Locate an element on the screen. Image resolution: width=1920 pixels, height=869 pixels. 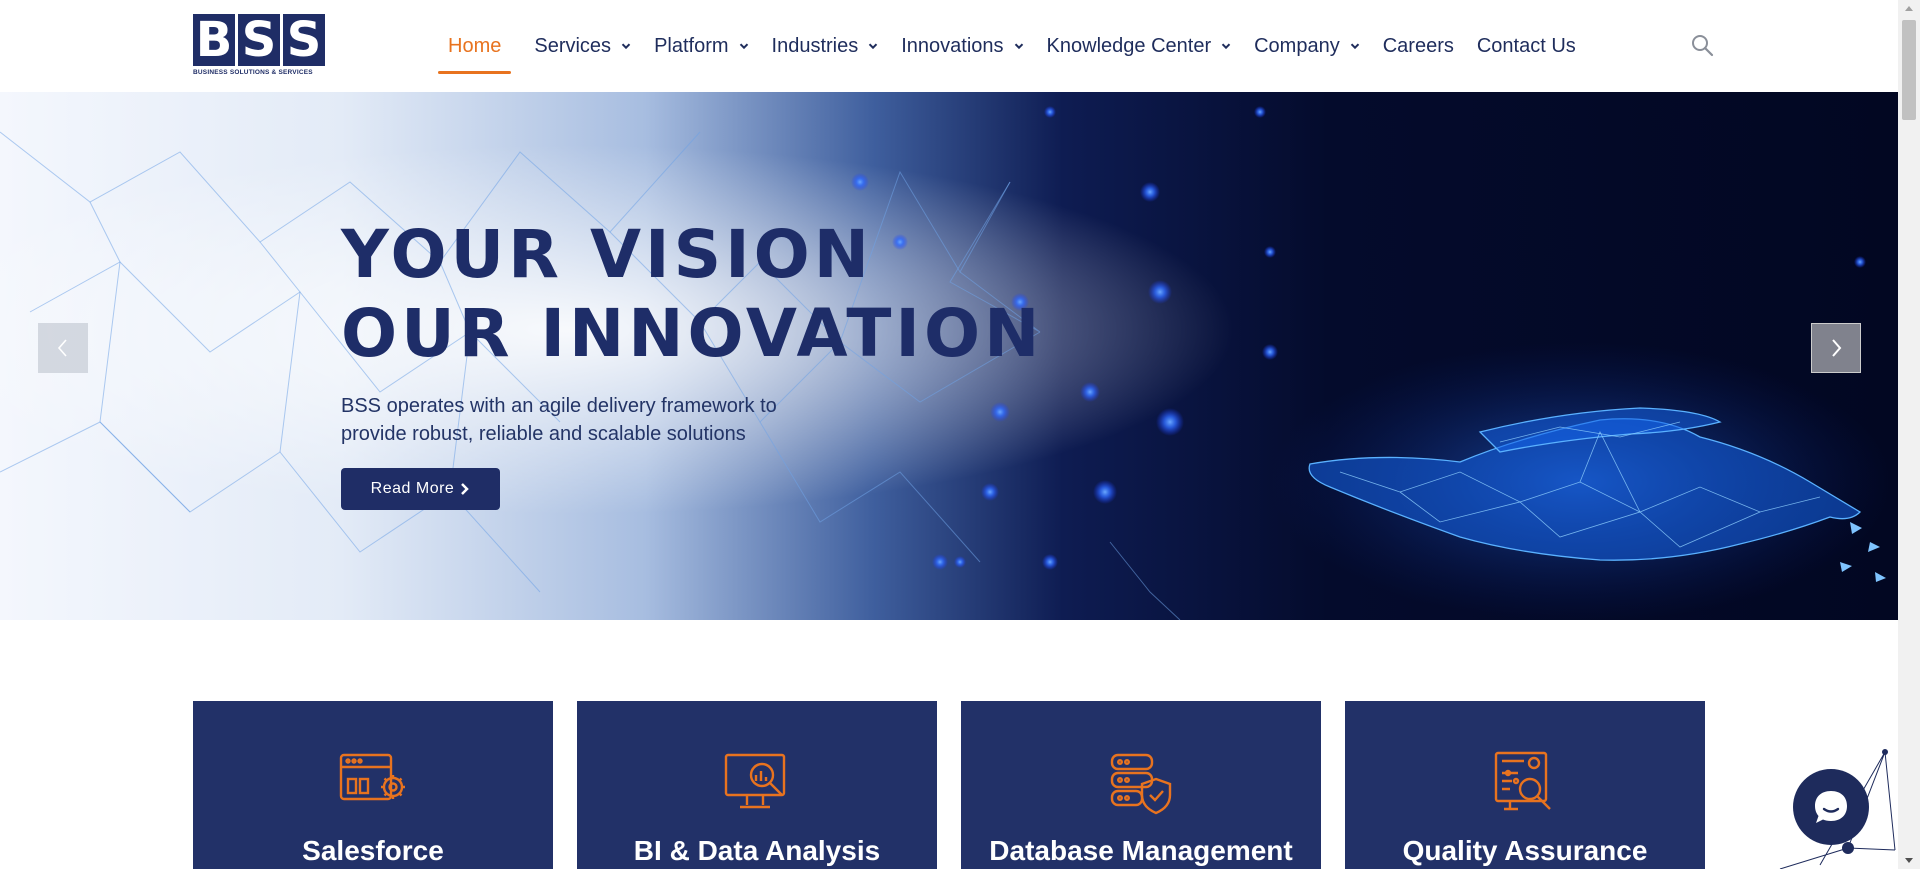
chat-bubble-icon is located at coordinates (1831, 807).